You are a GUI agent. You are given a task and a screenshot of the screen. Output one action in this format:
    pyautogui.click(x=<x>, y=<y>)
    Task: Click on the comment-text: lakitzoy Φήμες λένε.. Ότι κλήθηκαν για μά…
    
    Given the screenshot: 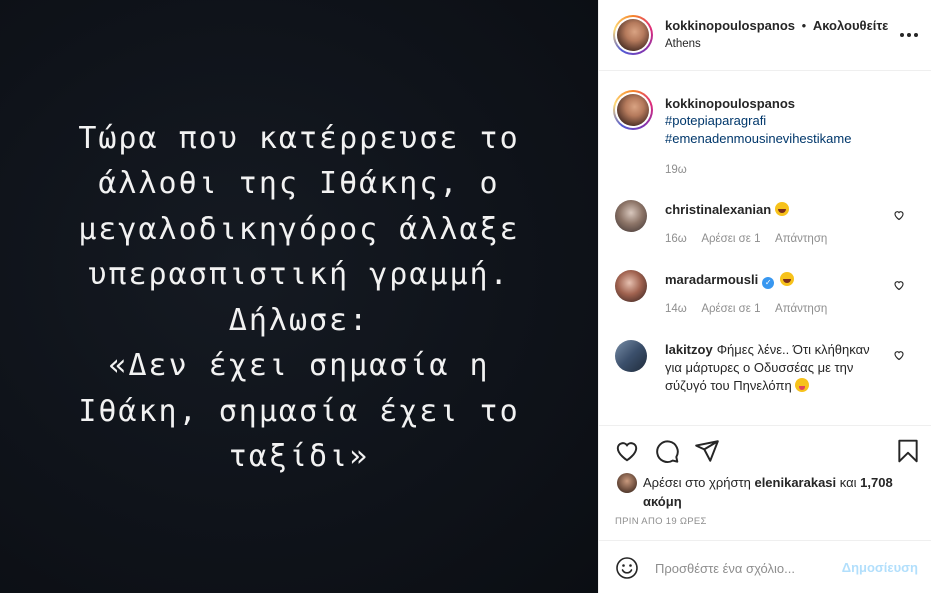 What is the action you would take?
    pyautogui.click(x=775, y=368)
    